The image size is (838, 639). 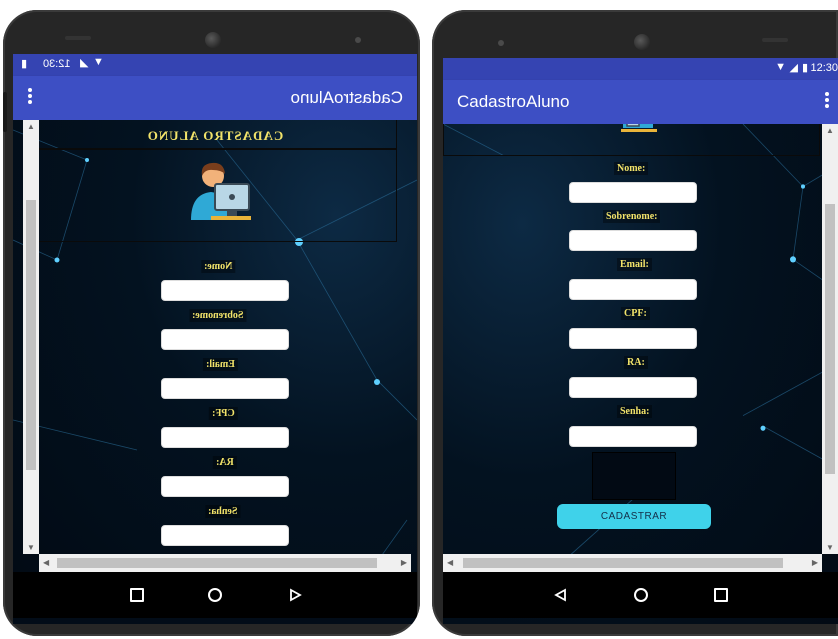 What do you see at coordinates (634, 516) in the screenshot?
I see `cadastrar-button: CADASTRAR` at bounding box center [634, 516].